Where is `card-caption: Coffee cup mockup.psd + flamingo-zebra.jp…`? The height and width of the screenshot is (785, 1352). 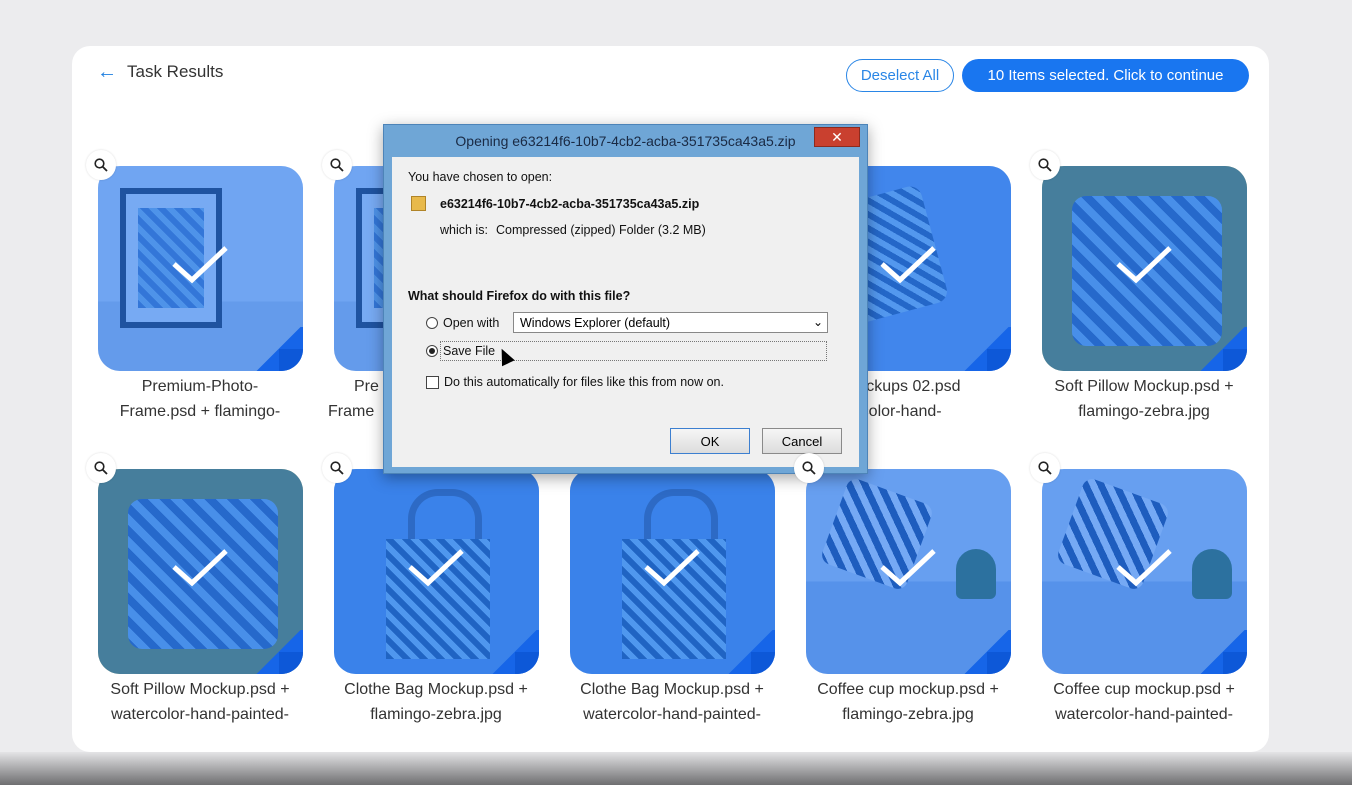 card-caption: Coffee cup mockup.psd + flamingo-zebra.jp… is located at coordinates (908, 702).